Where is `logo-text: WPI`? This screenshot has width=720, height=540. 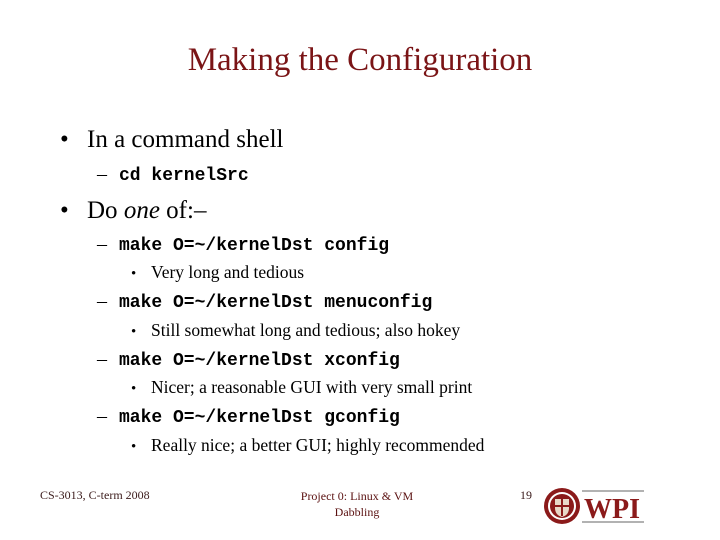 logo-text: WPI is located at coordinates (612, 509).